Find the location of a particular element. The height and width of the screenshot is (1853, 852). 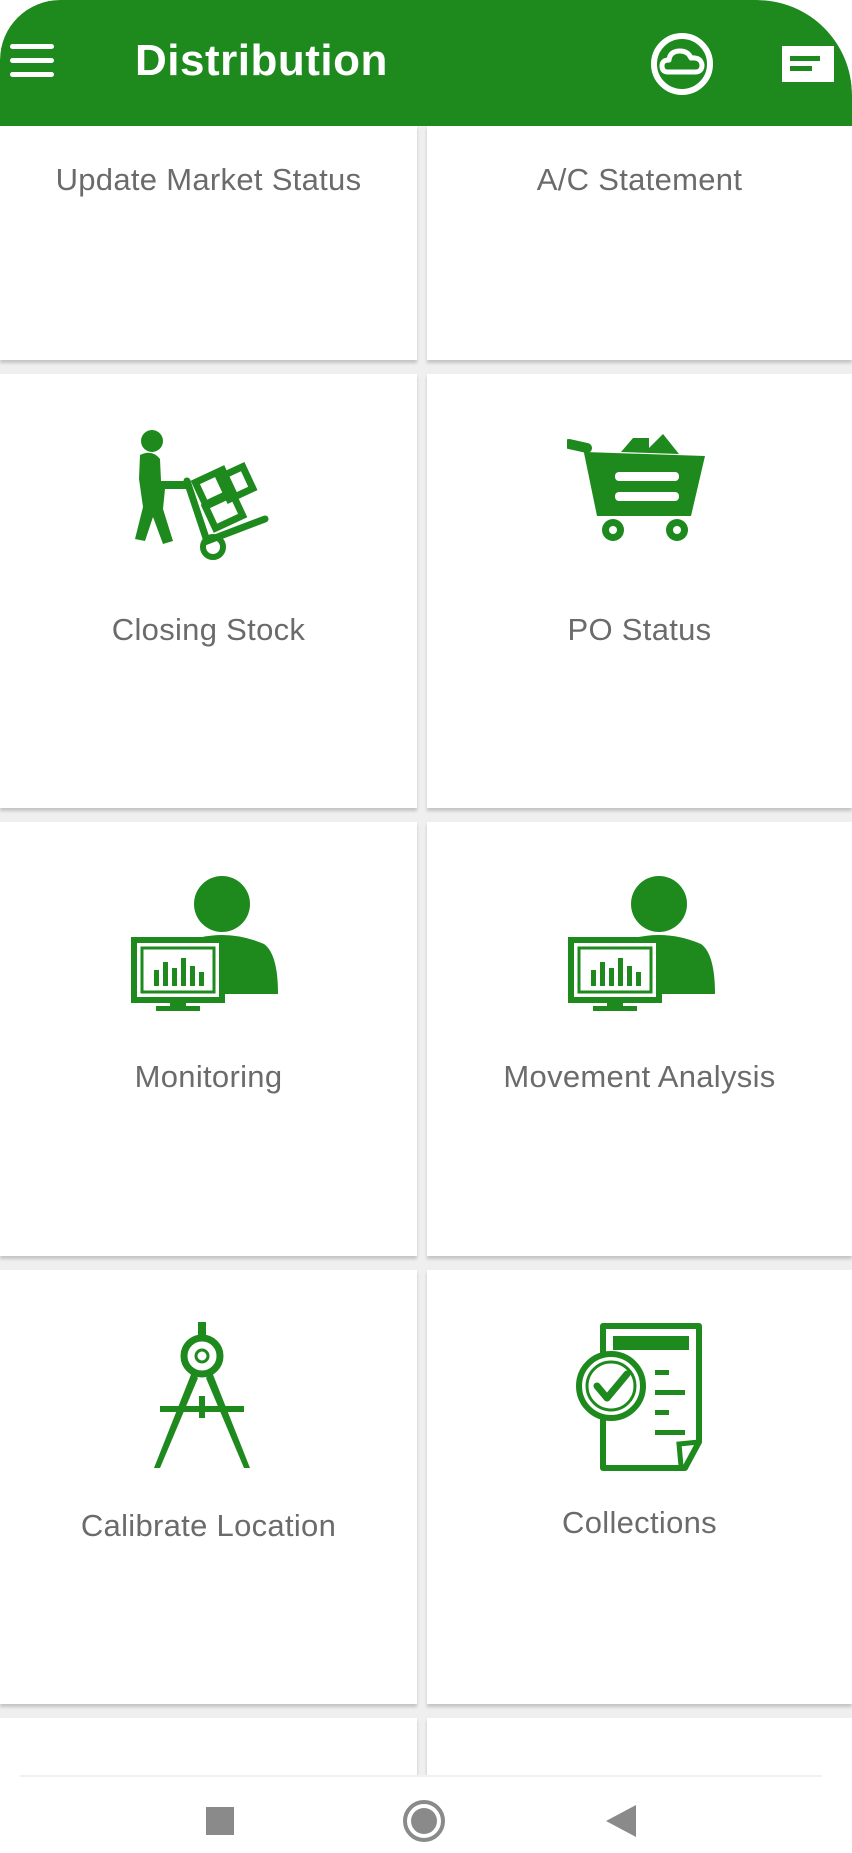

app-bar: Distribution is located at coordinates (426, 63).